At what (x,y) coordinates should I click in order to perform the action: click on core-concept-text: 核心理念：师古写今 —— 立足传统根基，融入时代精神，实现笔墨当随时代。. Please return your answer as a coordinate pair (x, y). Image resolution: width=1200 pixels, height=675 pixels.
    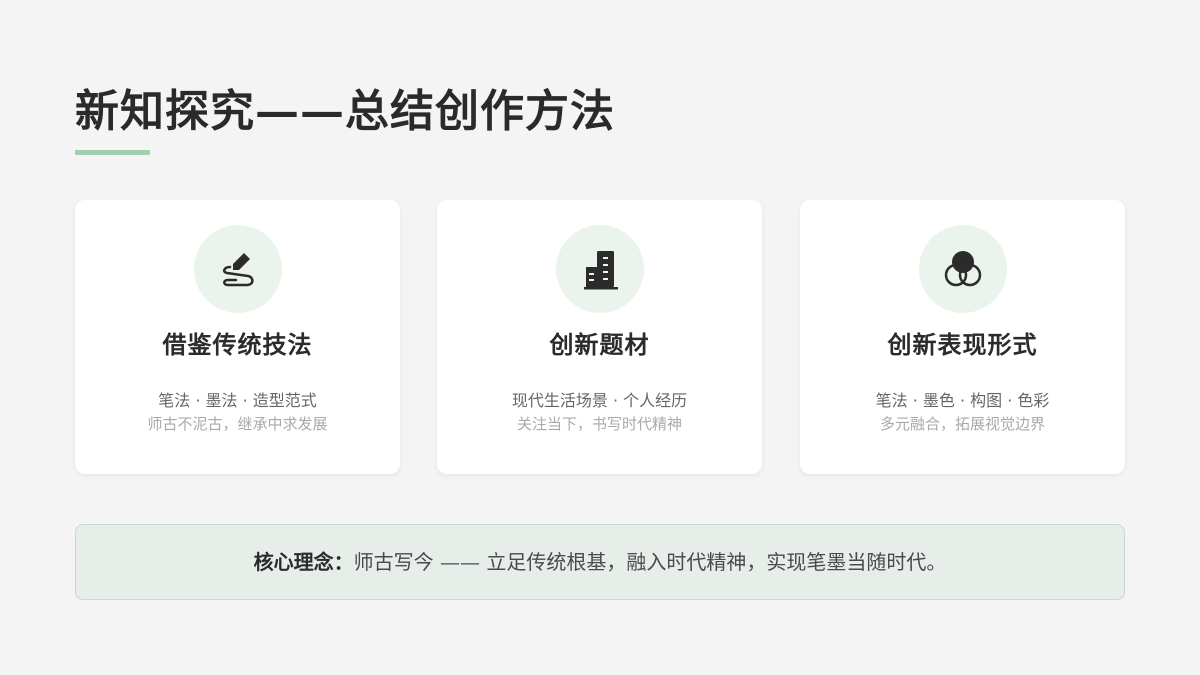
    Looking at the image, I should click on (600, 562).